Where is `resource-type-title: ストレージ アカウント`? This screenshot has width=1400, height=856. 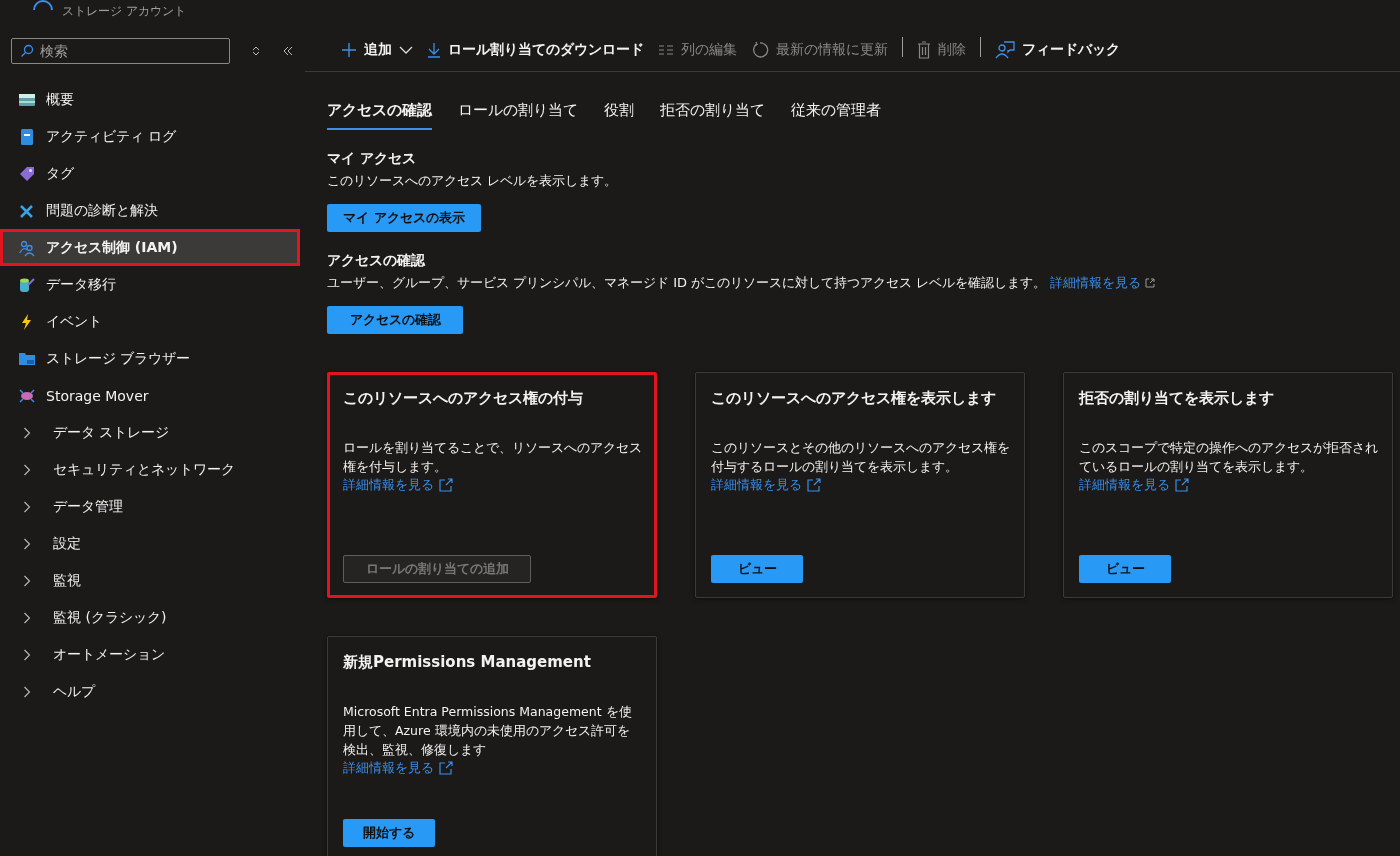 resource-type-title: ストレージ アカウント is located at coordinates (124, 11).